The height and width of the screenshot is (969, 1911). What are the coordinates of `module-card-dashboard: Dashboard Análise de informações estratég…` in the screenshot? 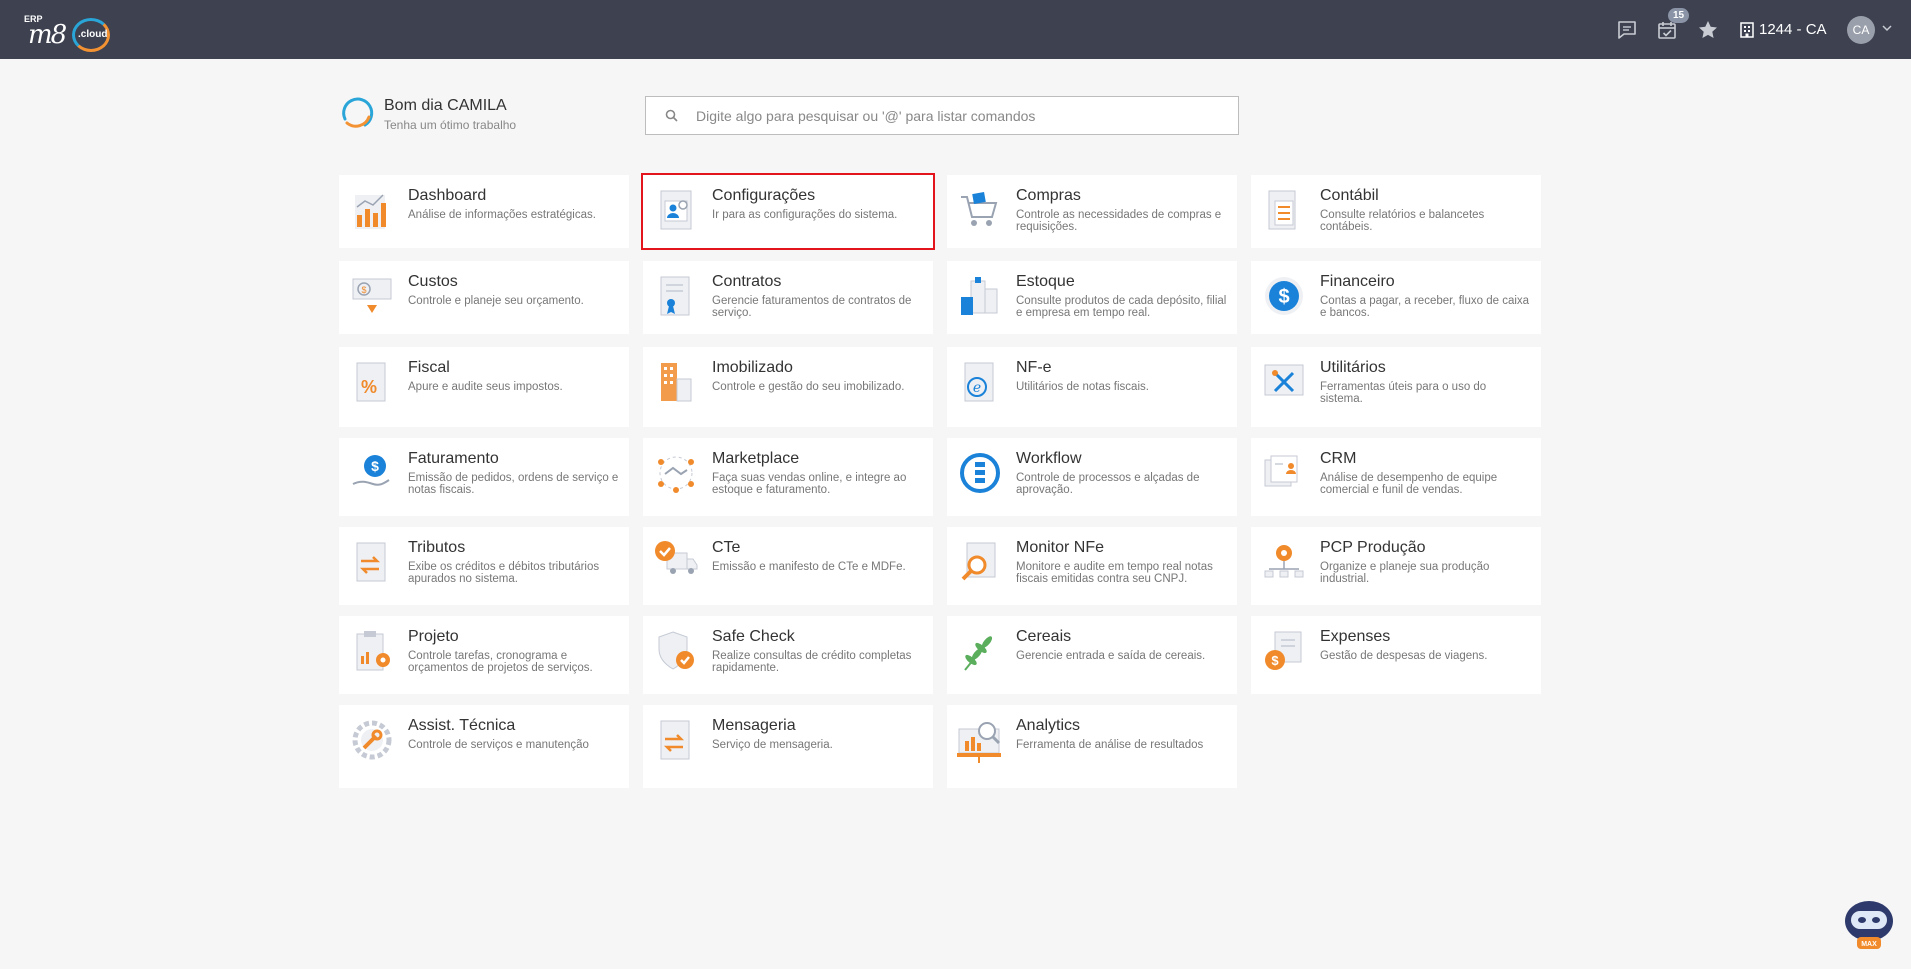 It's located at (484, 211).